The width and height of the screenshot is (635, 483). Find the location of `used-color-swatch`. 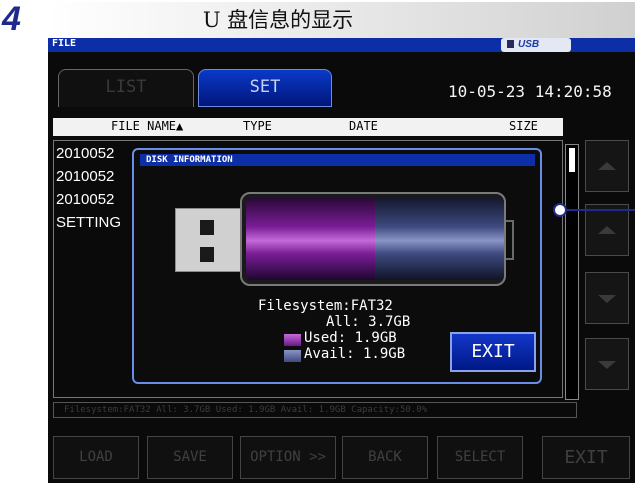

used-color-swatch is located at coordinates (292, 340).